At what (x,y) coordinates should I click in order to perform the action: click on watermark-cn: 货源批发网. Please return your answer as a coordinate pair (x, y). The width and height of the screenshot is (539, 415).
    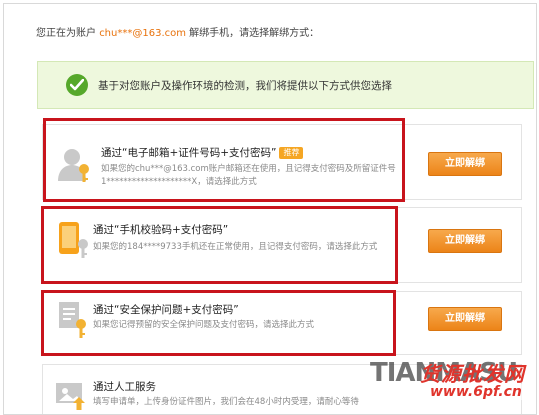
    Looking at the image, I should click on (472, 374).